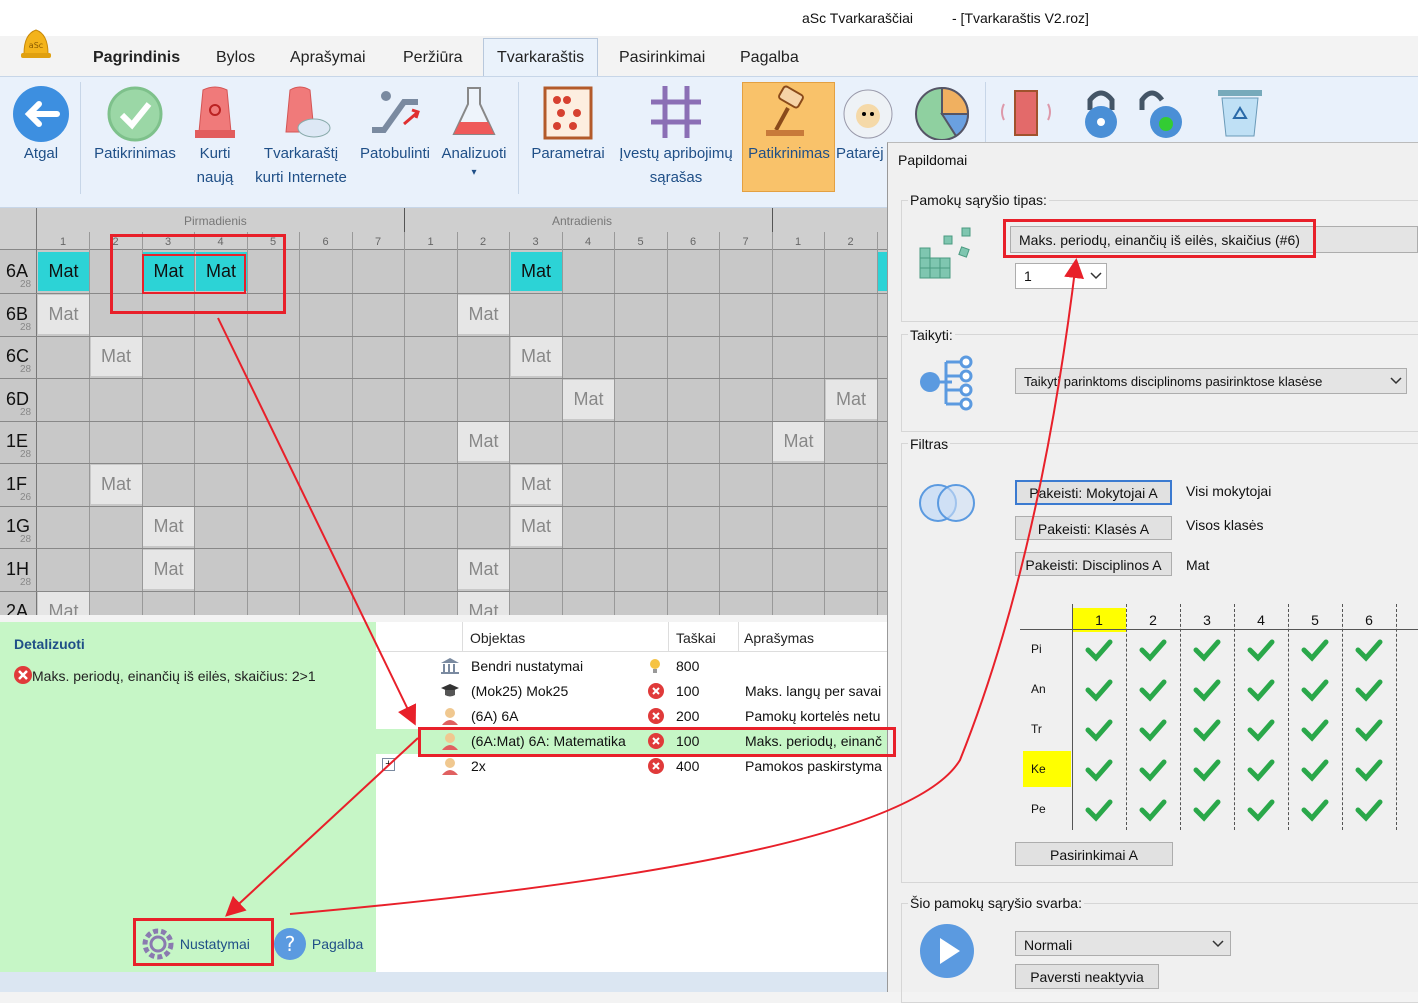 This screenshot has width=1418, height=1003. I want to click on day-row-label: Pi, so click(1047, 649).